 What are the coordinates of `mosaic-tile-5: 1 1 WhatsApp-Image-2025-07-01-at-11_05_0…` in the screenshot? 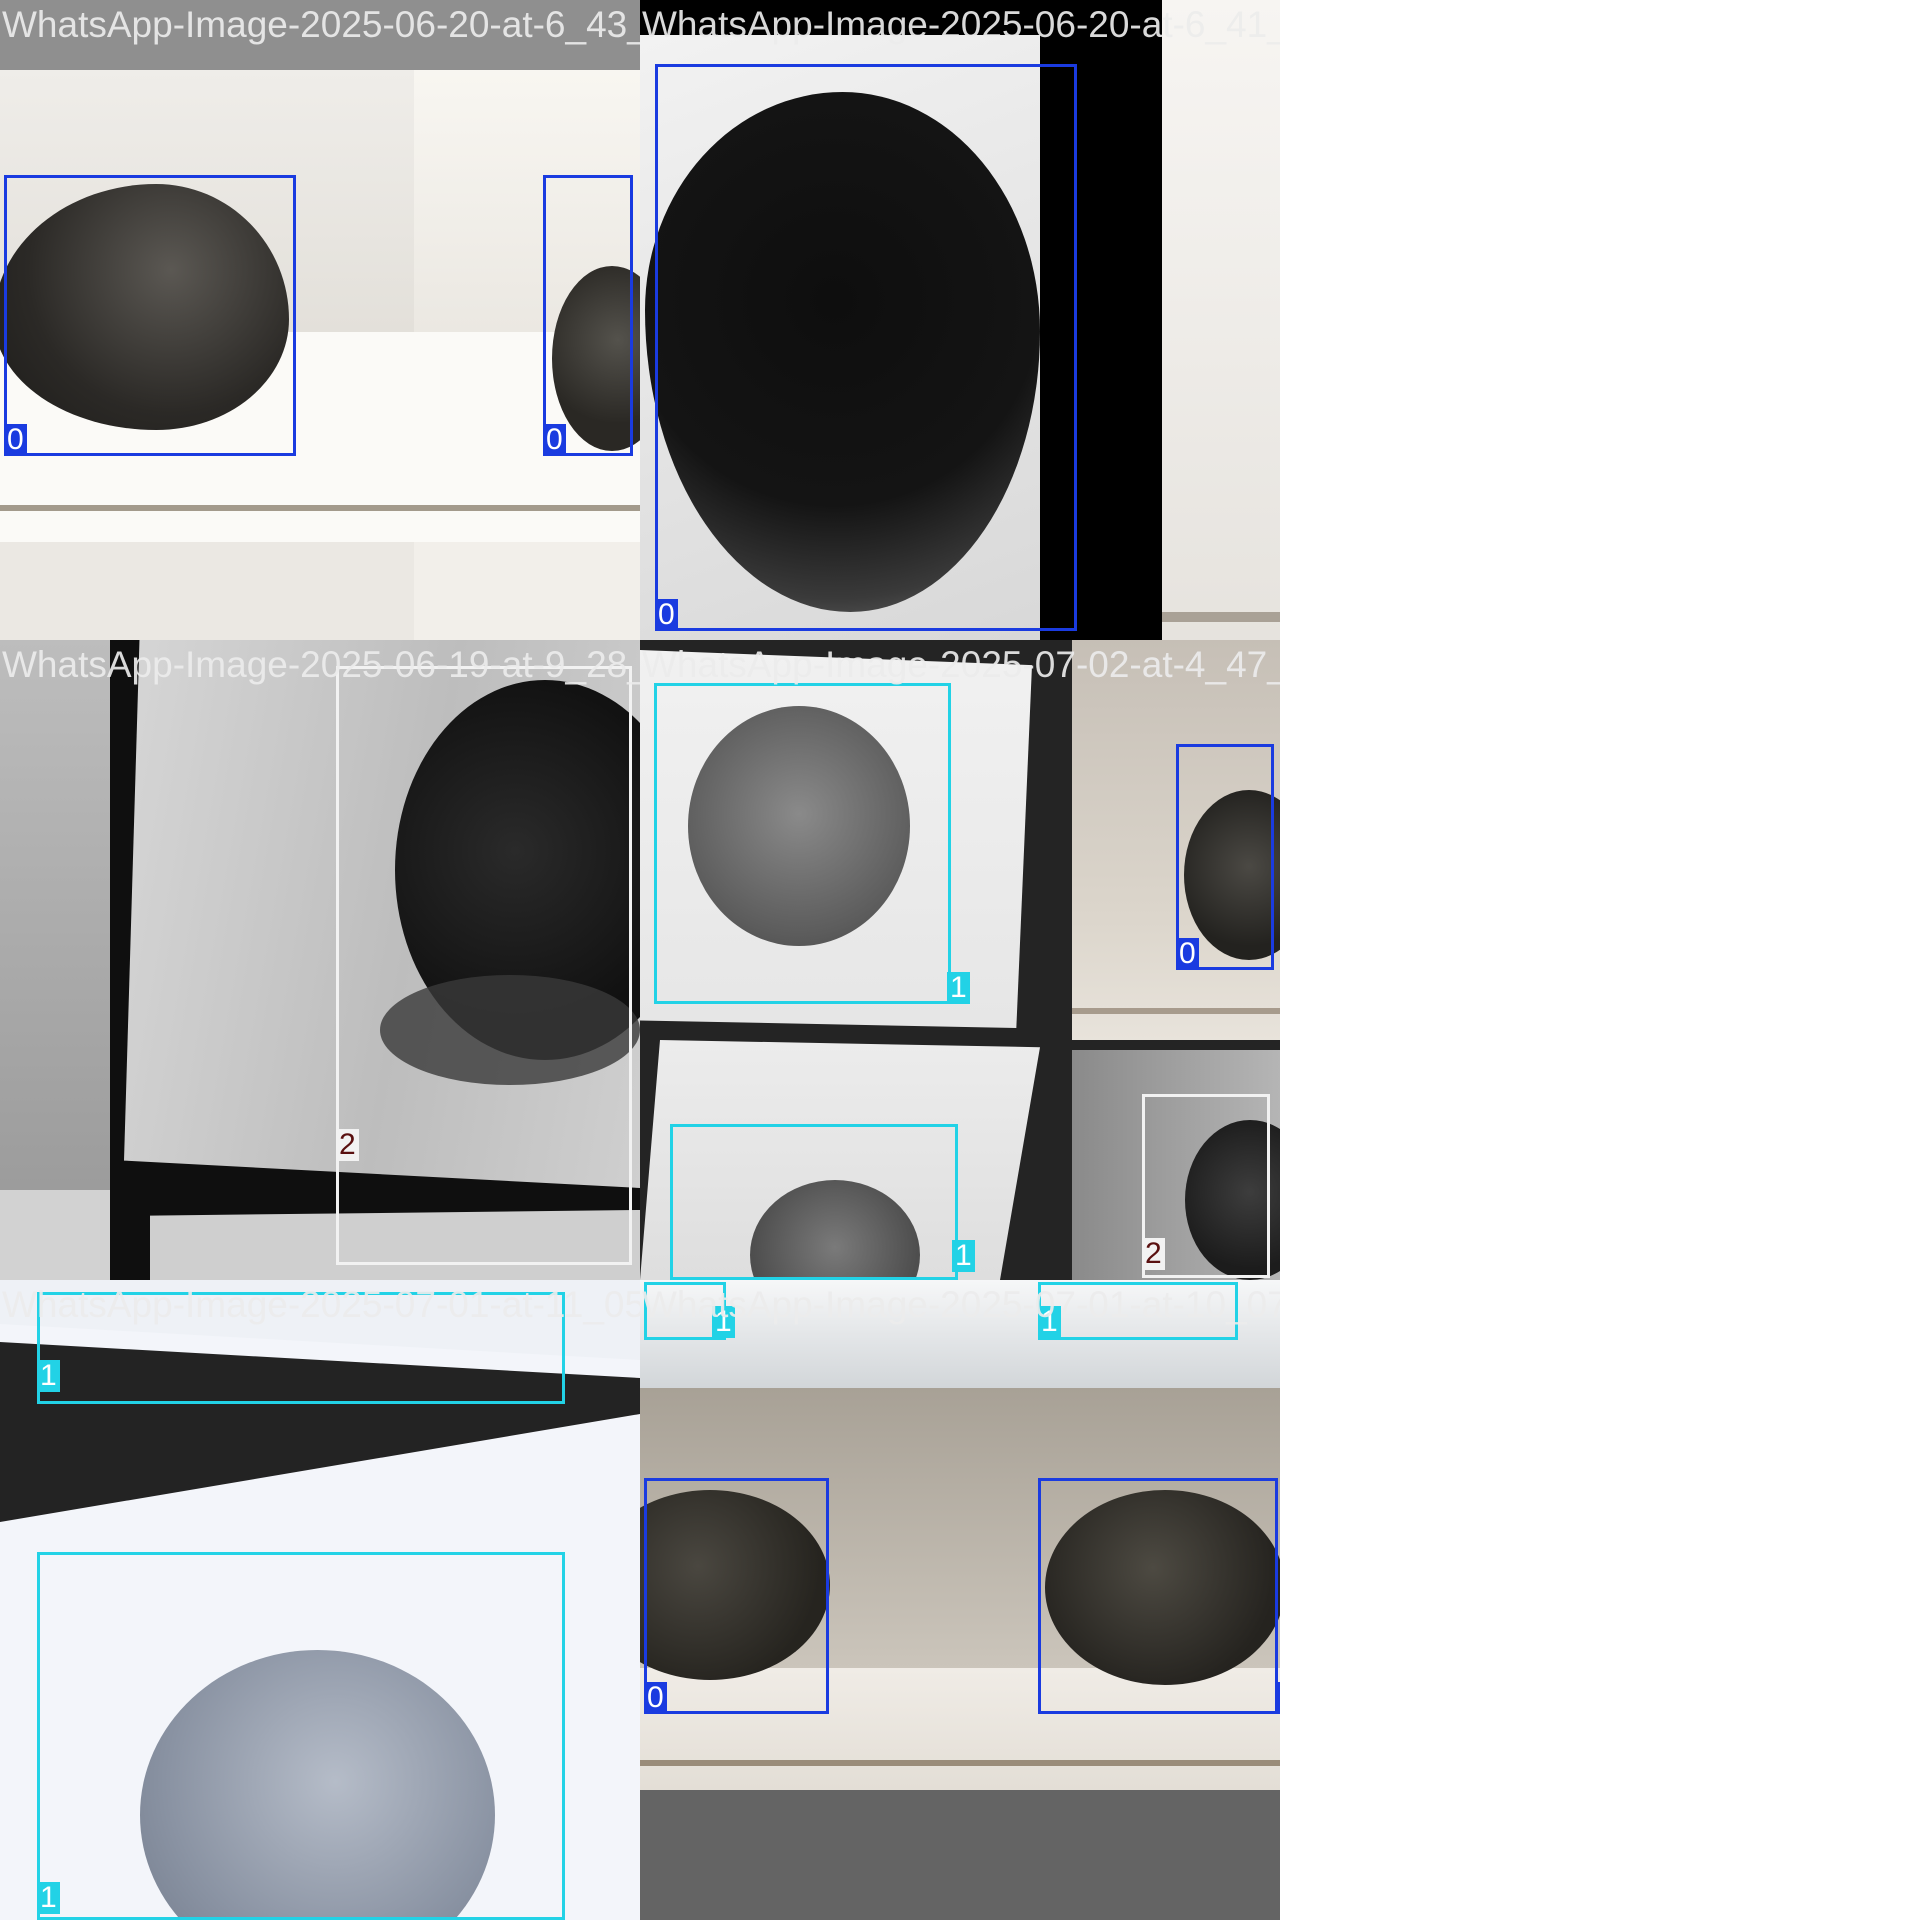 It's located at (320, 1600).